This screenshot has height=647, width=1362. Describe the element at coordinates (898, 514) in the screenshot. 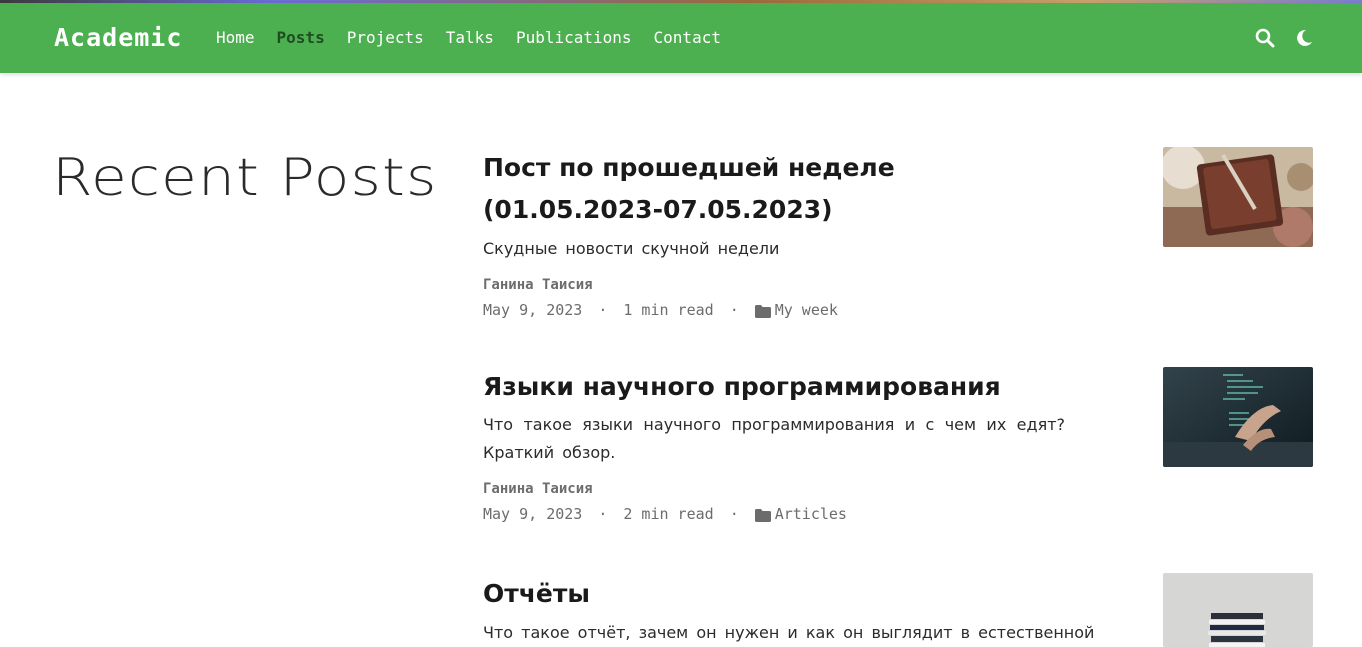

I see `post-meta: May 9, 2023 · 2 min read · Articles` at that location.